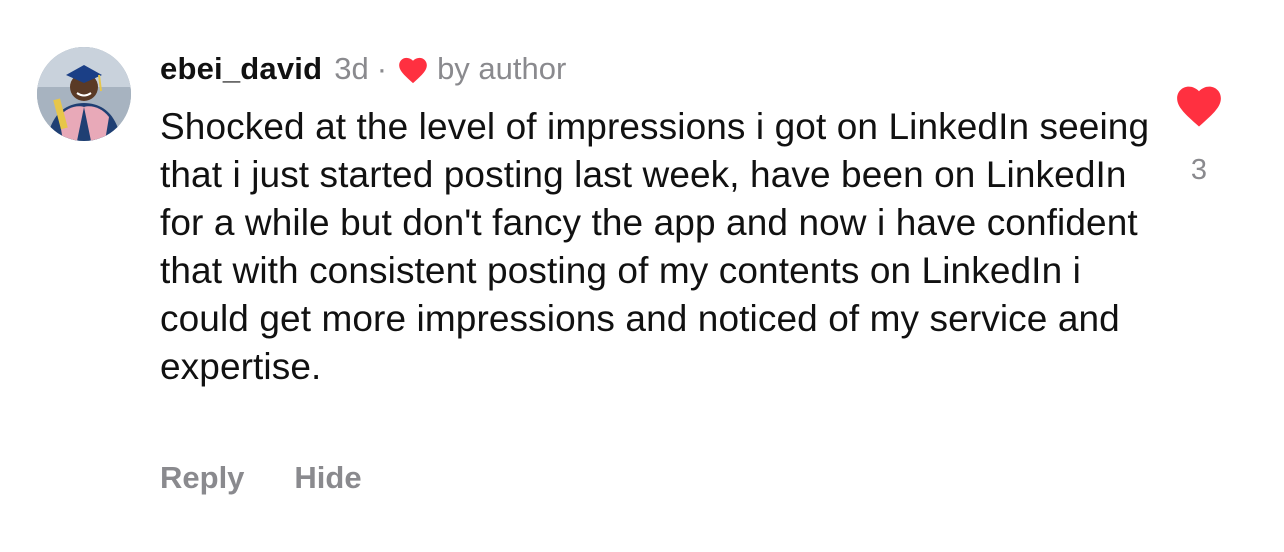  Describe the element at coordinates (202, 478) in the screenshot. I see `reply-button: Reply` at that location.